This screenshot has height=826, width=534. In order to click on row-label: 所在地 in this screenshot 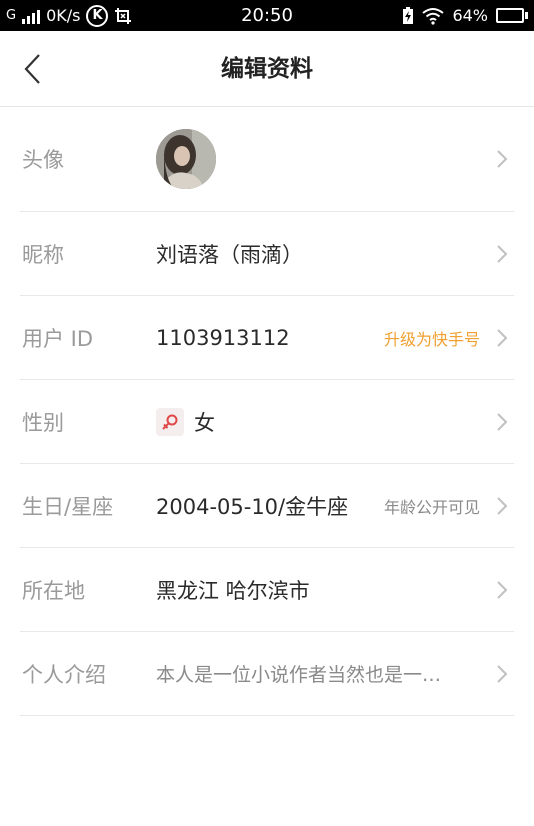, I will do `click(53, 590)`.